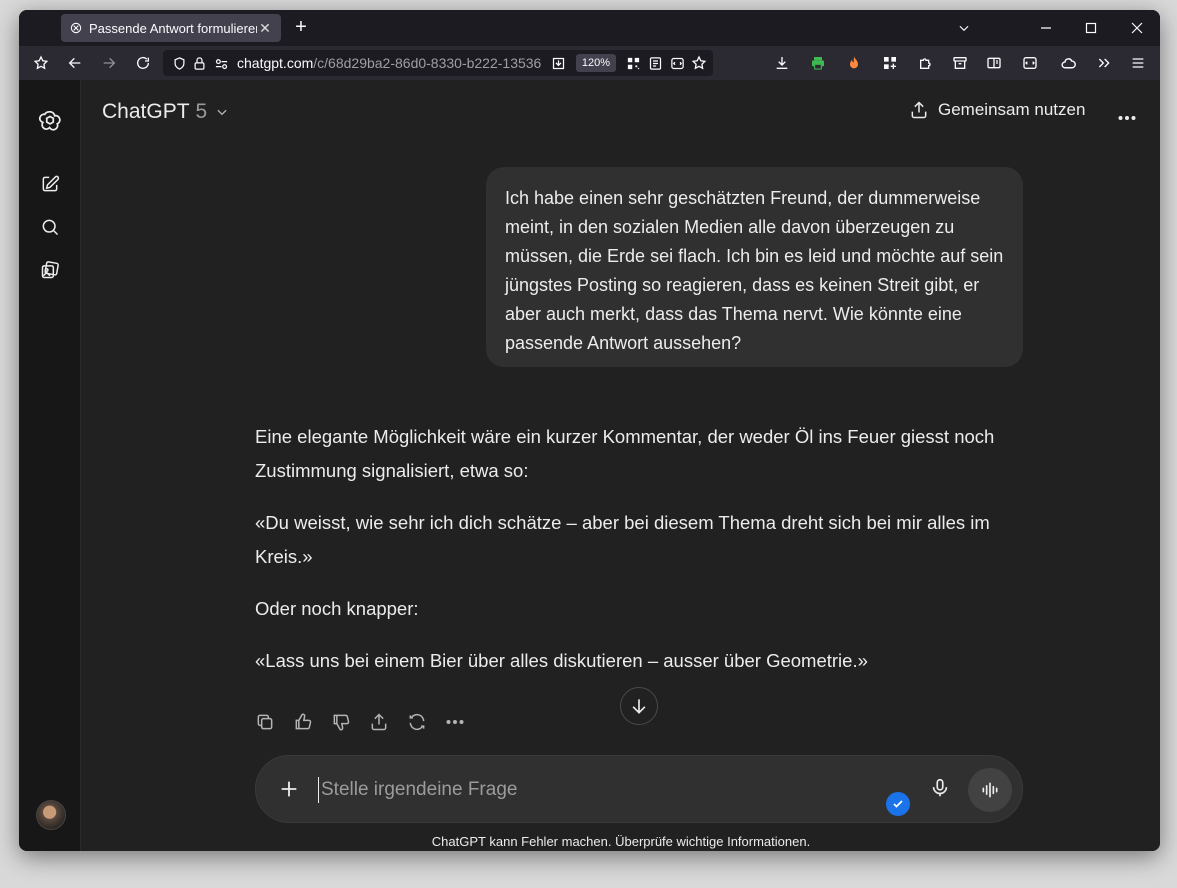  What do you see at coordinates (50, 465) in the screenshot?
I see `sidebar` at bounding box center [50, 465].